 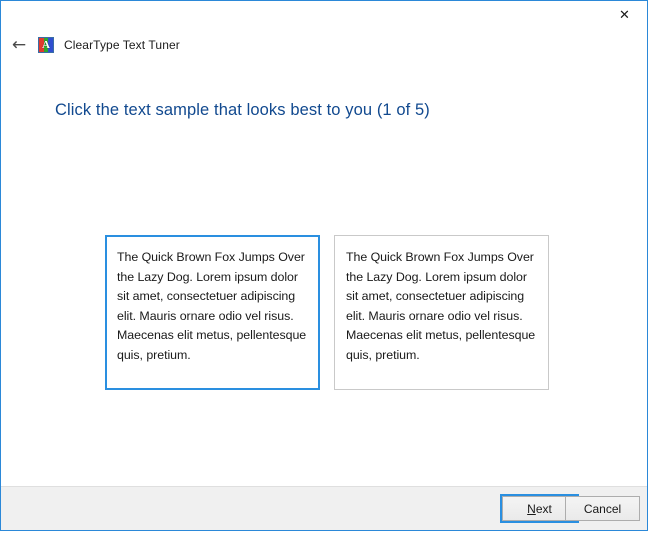 I want to click on title-bar: ✕, so click(x=324, y=16).